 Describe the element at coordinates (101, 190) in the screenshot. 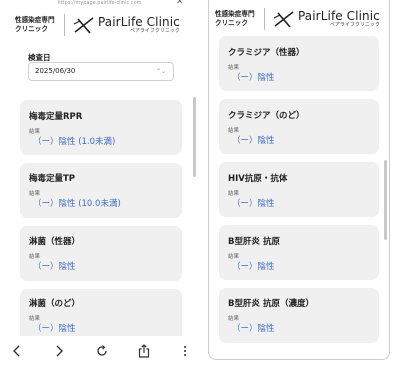

I see `result-card: 梅毒定量TP 結果 （ー）陰性 (10.0未満)` at that location.